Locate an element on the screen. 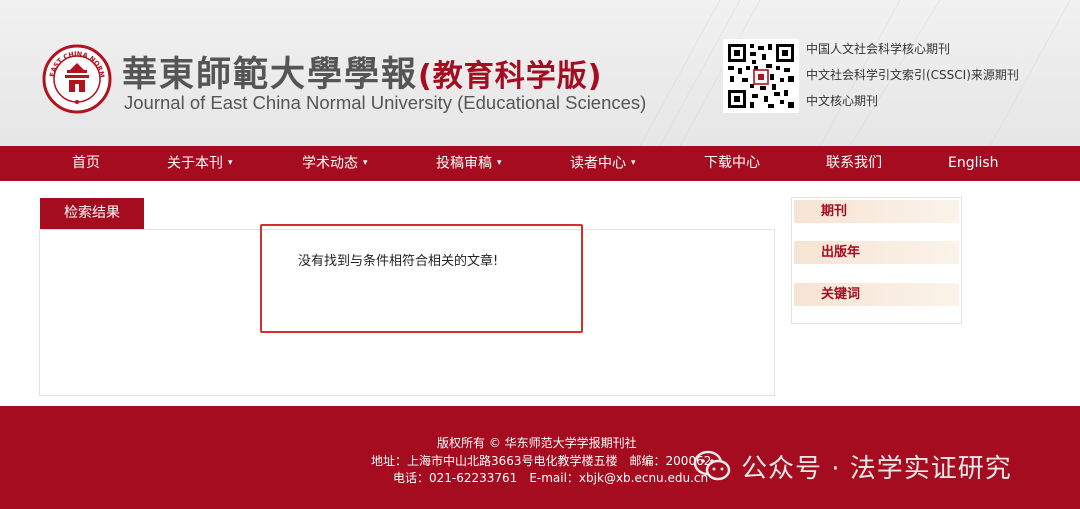 The image size is (1080, 509). nav-item-label: English is located at coordinates (973, 163).